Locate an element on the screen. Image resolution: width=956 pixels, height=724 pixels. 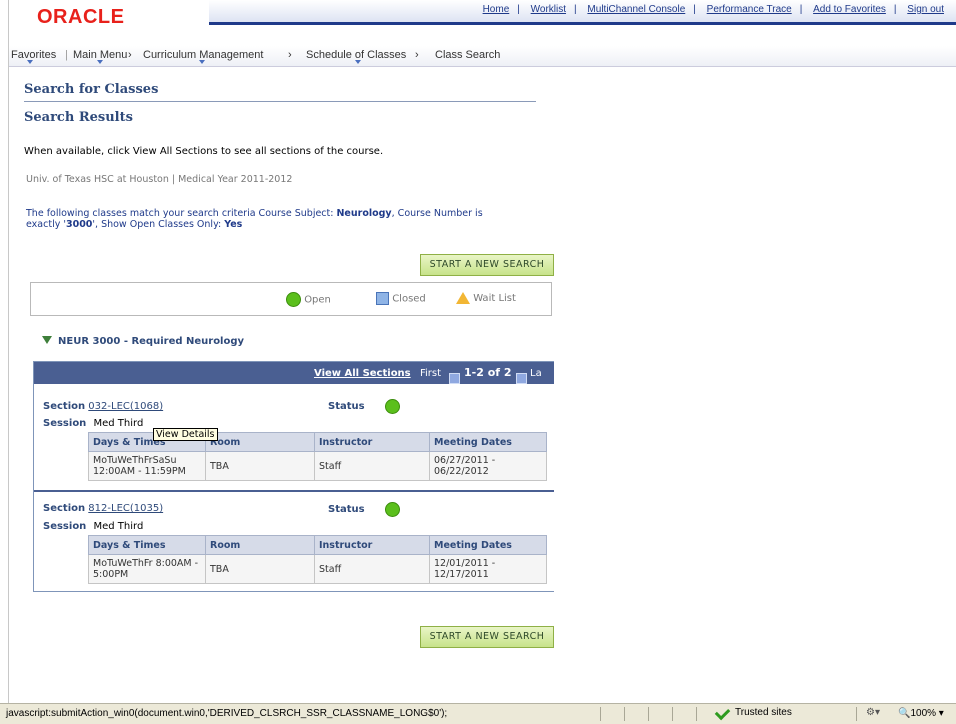
criteria-number: 3000 is located at coordinates (79, 224).